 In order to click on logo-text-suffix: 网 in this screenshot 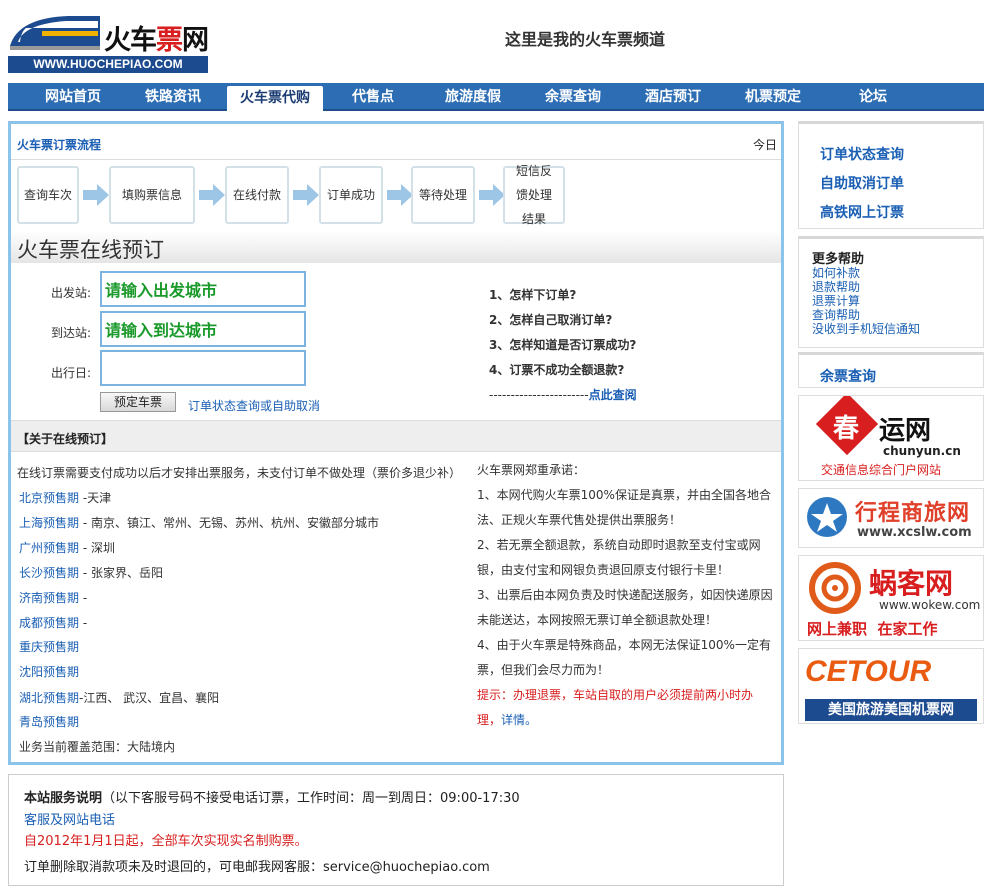, I will do `click(195, 40)`.